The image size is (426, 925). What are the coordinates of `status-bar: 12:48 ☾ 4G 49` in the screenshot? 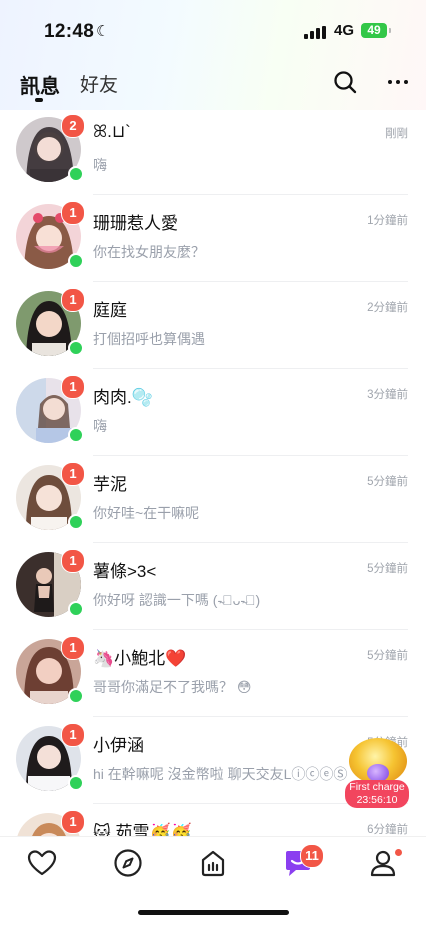 It's located at (213, 29).